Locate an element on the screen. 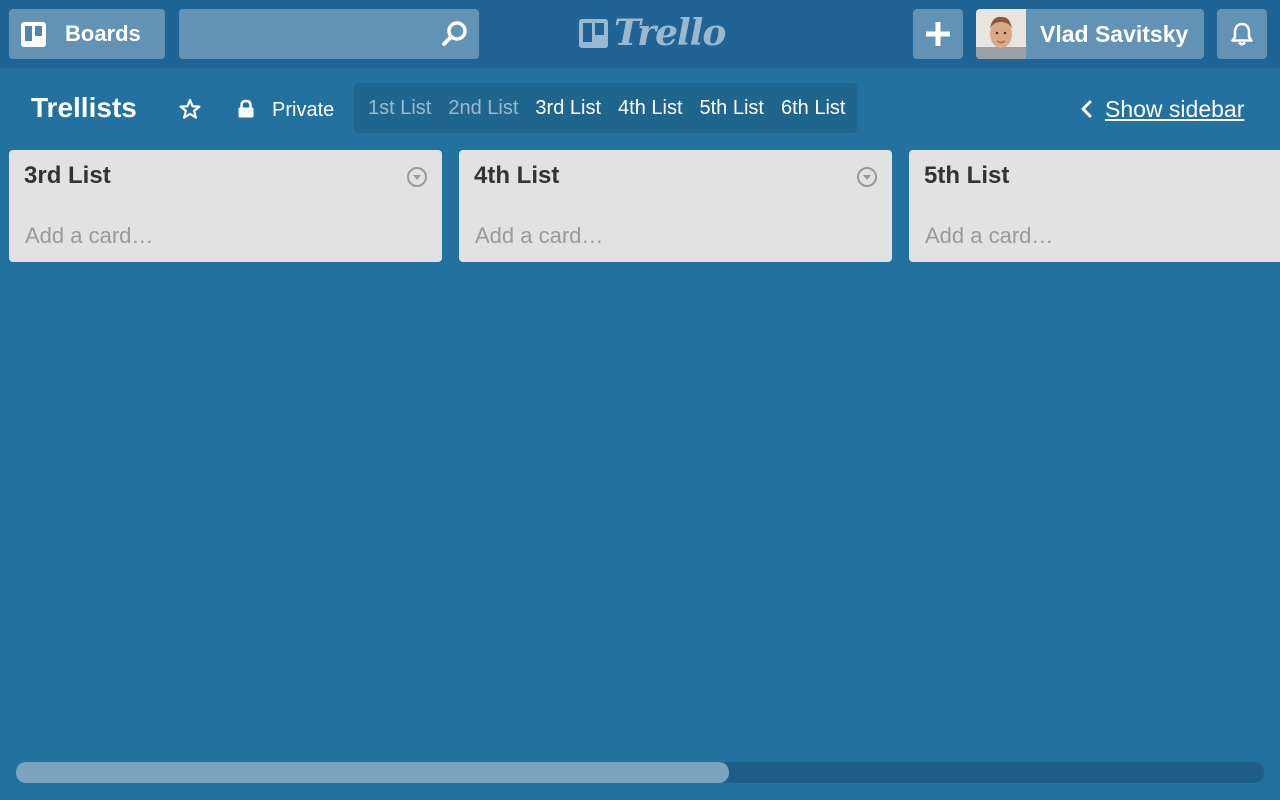 The height and width of the screenshot is (800, 1280). avatar is located at coordinates (1001, 34).